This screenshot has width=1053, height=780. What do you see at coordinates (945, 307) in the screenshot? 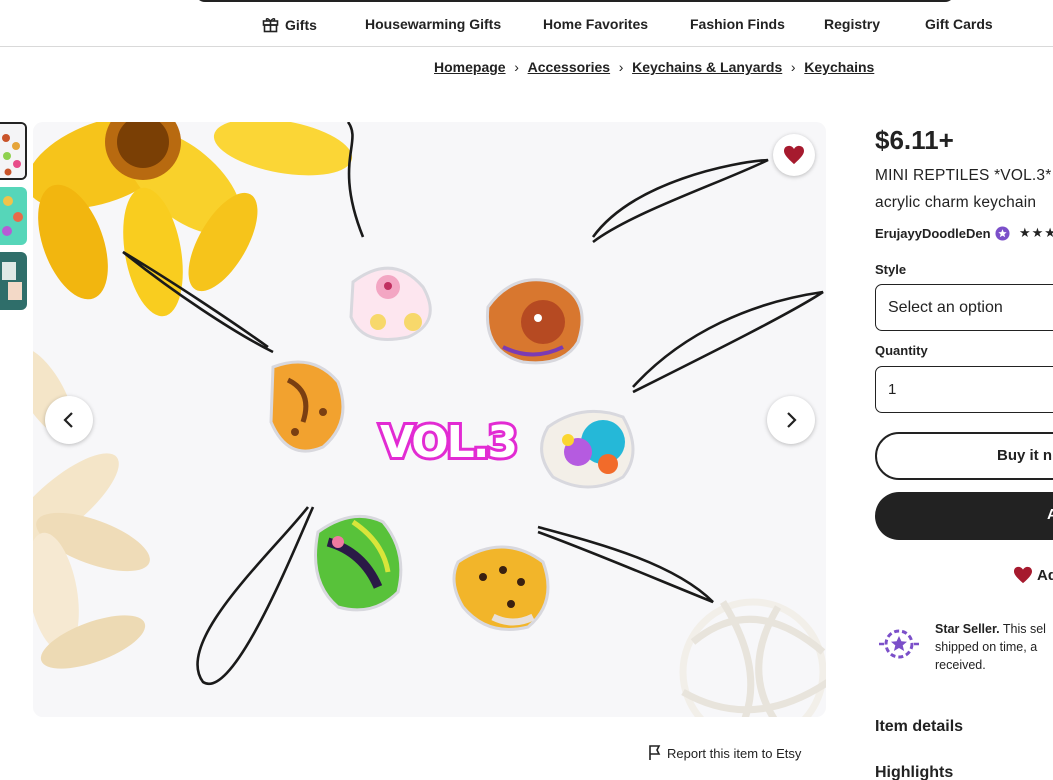
I see `style-select-value: Select an option` at bounding box center [945, 307].